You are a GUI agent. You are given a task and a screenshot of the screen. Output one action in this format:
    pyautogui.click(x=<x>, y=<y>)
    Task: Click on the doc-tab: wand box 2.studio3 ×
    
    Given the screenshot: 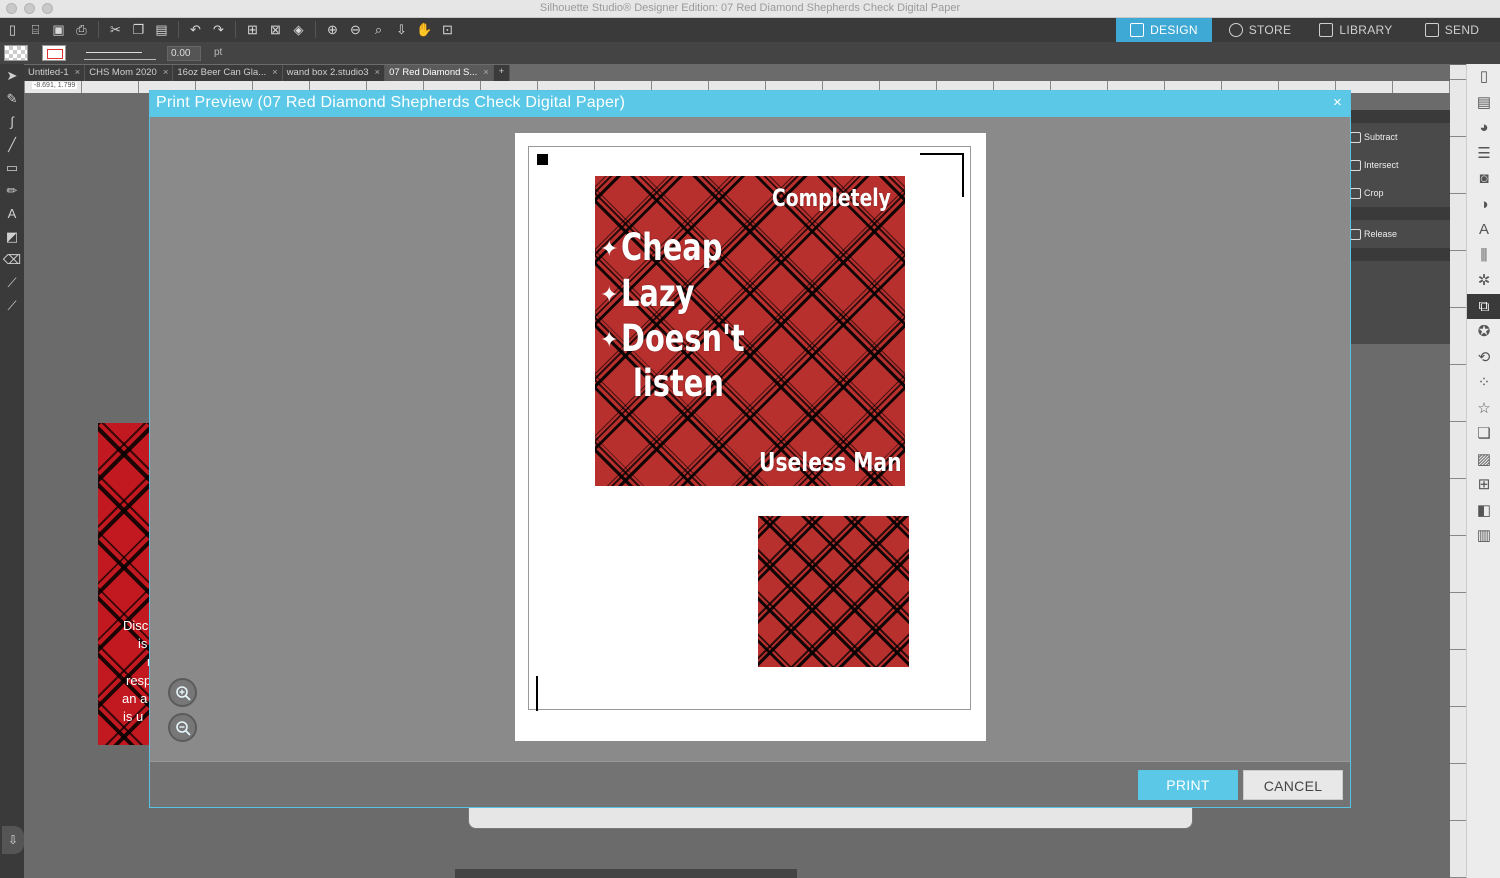 What is the action you would take?
    pyautogui.click(x=334, y=73)
    